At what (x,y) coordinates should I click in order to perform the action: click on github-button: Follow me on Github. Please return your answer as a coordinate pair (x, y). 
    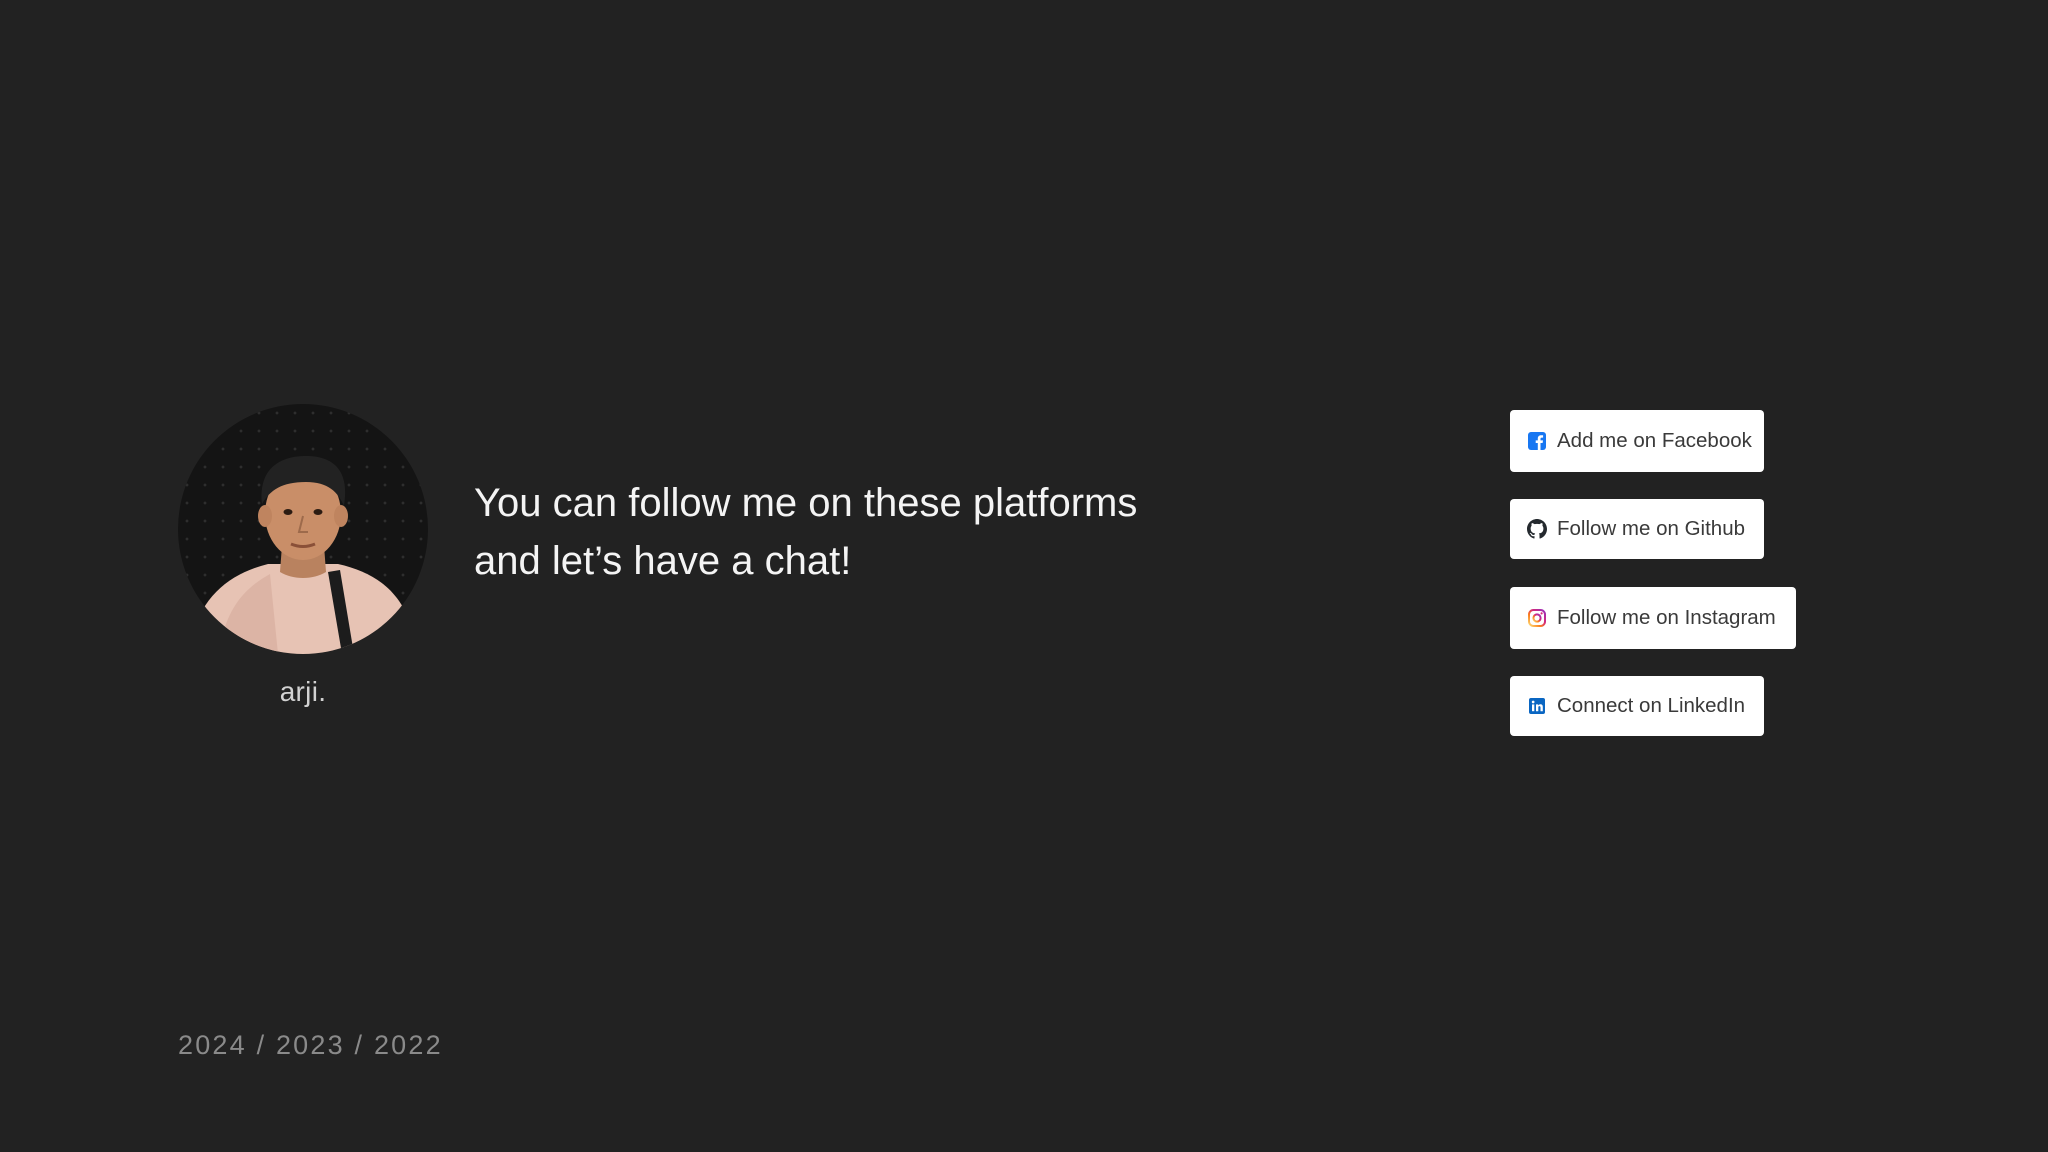
    Looking at the image, I should click on (1637, 529).